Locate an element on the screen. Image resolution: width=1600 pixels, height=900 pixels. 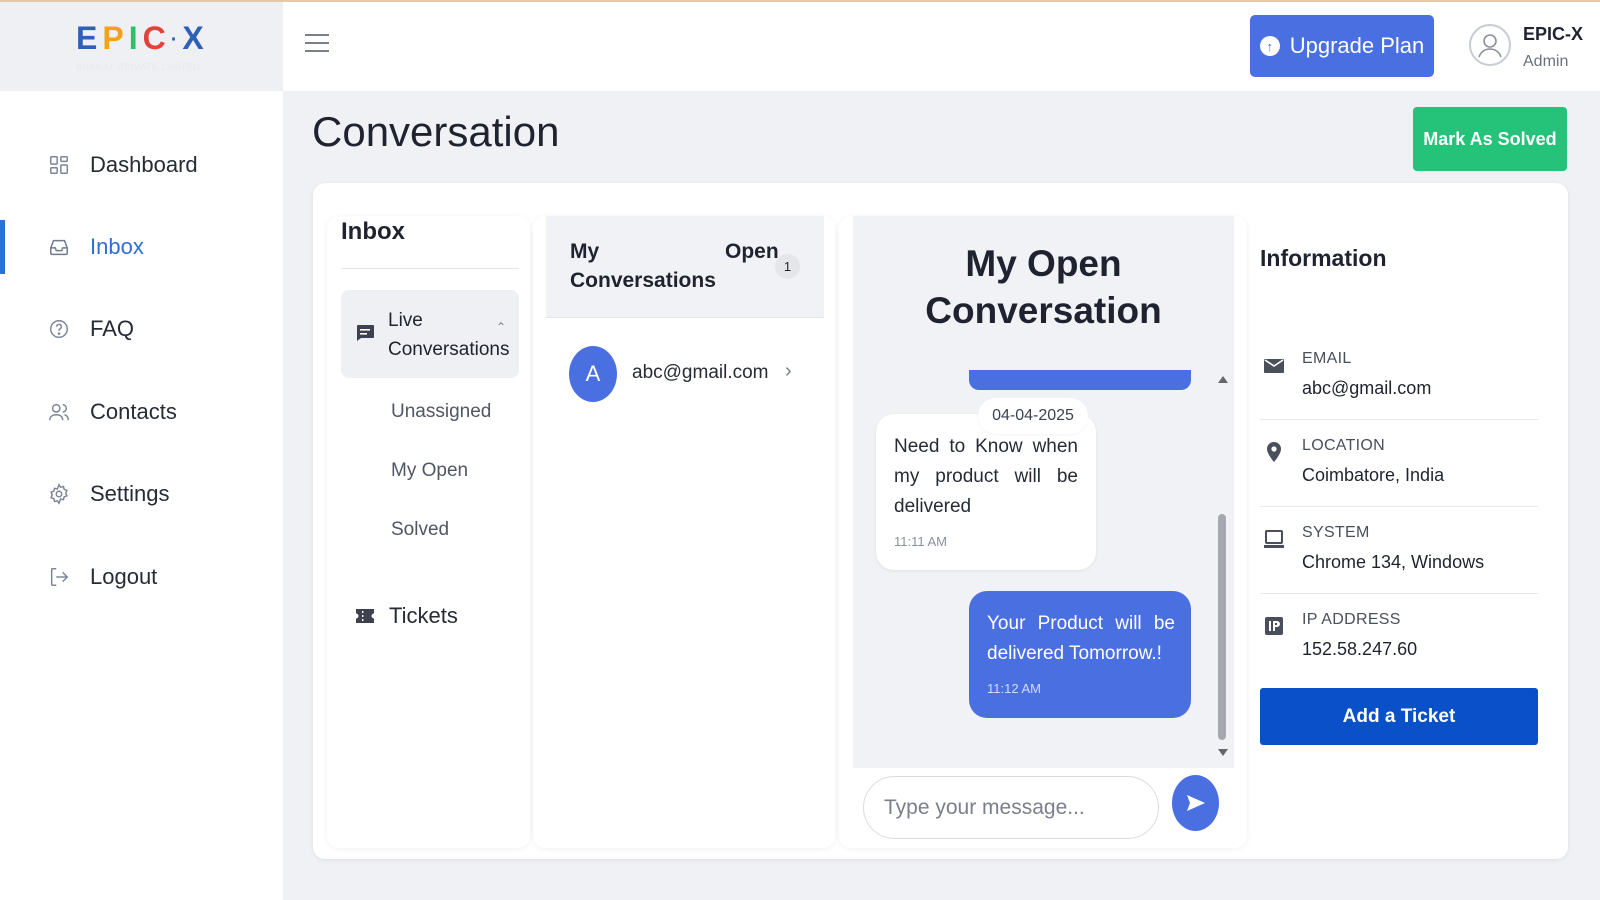
inbox-item-solved: Solved is located at coordinates (420, 530).